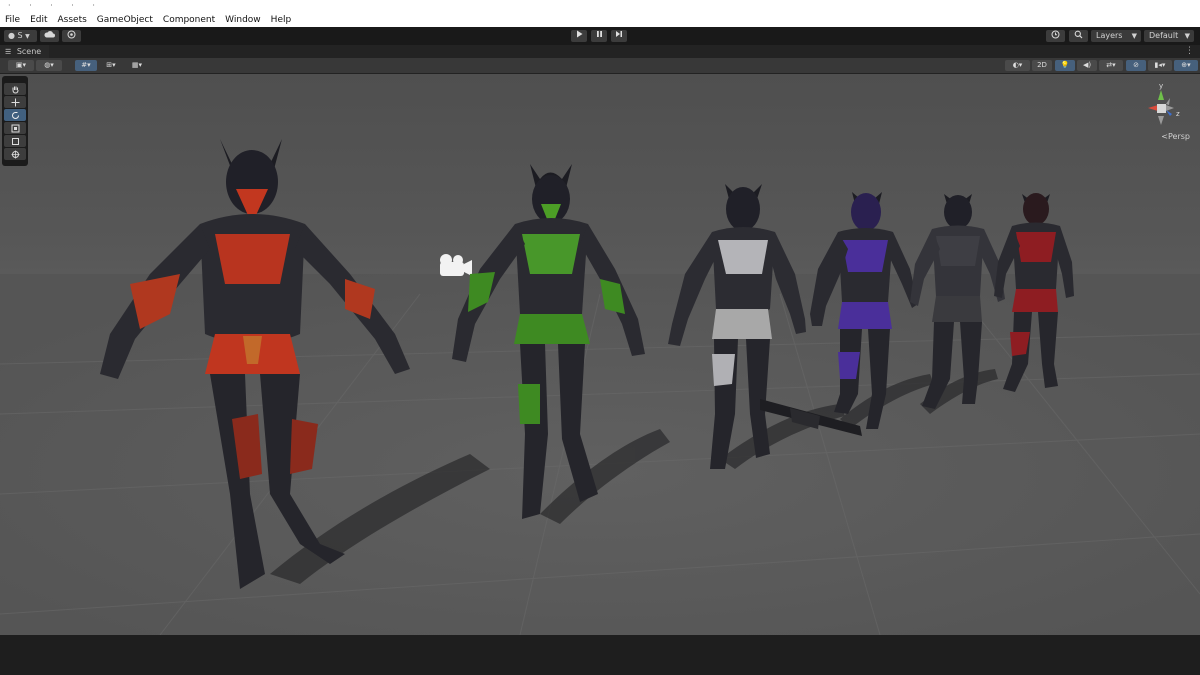 The image size is (1200, 675). What do you see at coordinates (1186, 65) in the screenshot?
I see `gizmos-dropdown: ⊕▾` at bounding box center [1186, 65].